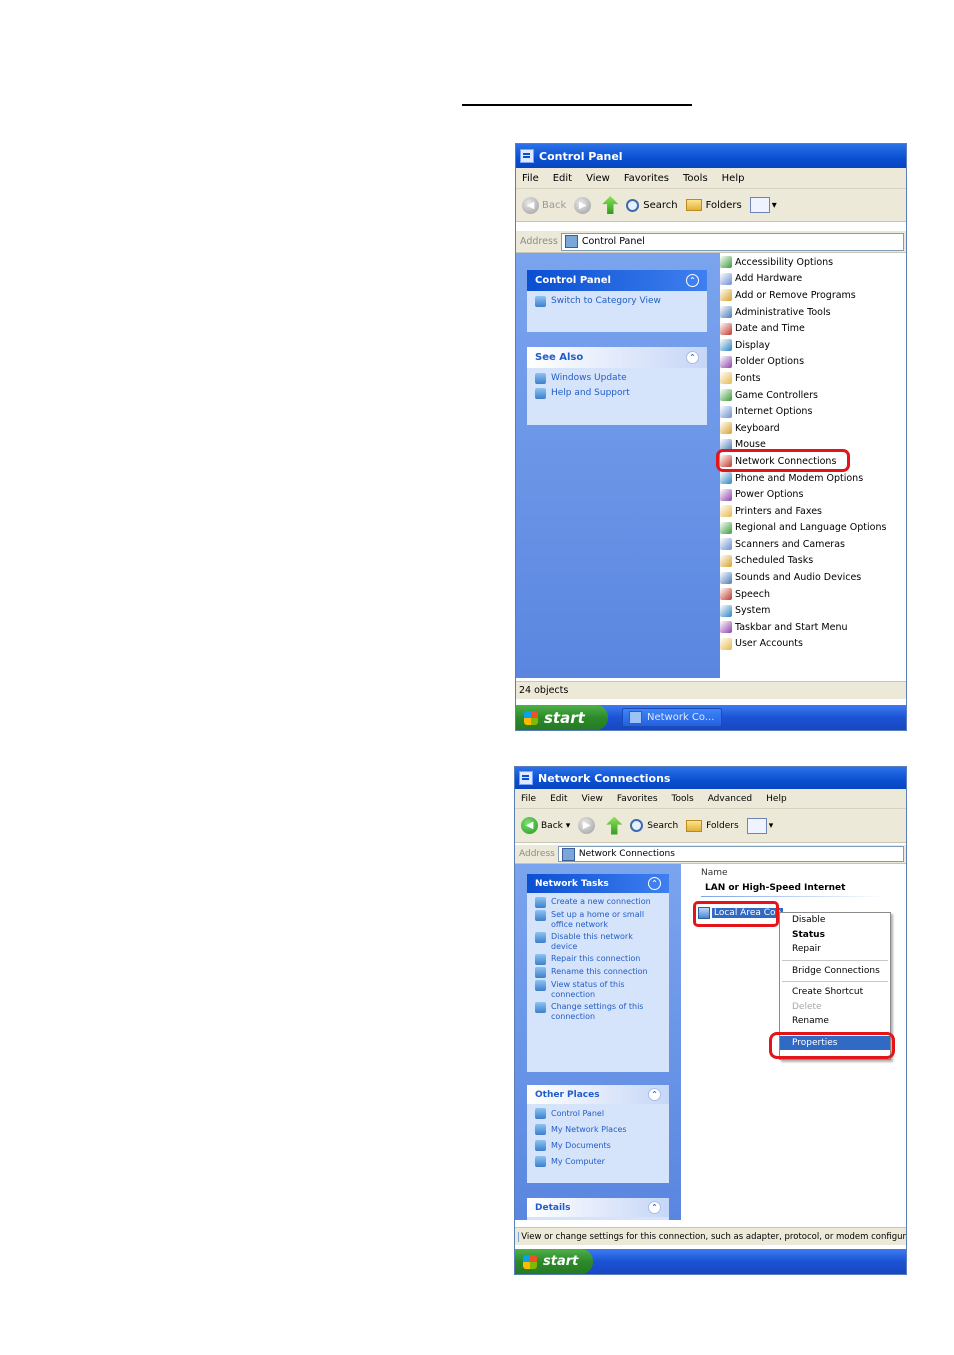  What do you see at coordinates (776, 395) in the screenshot?
I see `cp-item-label: Game Controllers` at bounding box center [776, 395].